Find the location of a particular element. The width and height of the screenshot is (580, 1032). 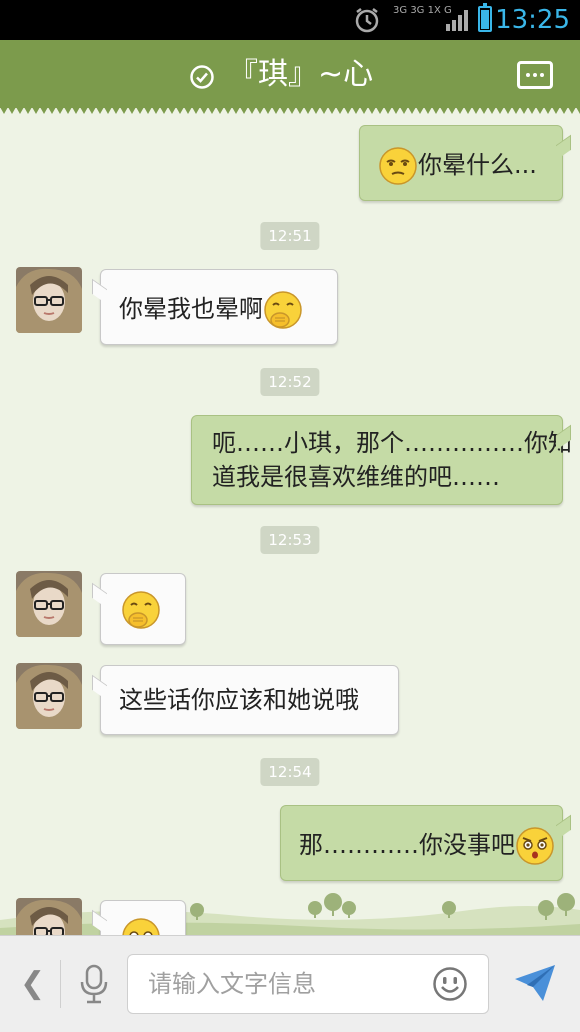

status-bar: 3G 3G 1X G 13:25 is located at coordinates (290, 20).